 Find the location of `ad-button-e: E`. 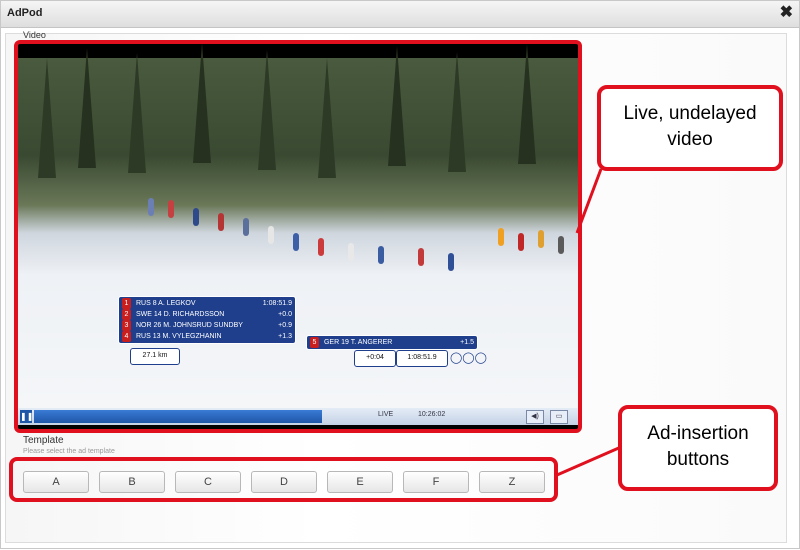

ad-button-e: E is located at coordinates (360, 482).